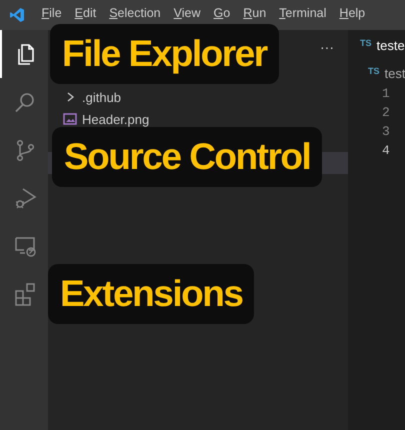 This screenshot has height=430, width=405. What do you see at coordinates (198, 97) in the screenshot?
I see `file-tree-item: .github` at bounding box center [198, 97].